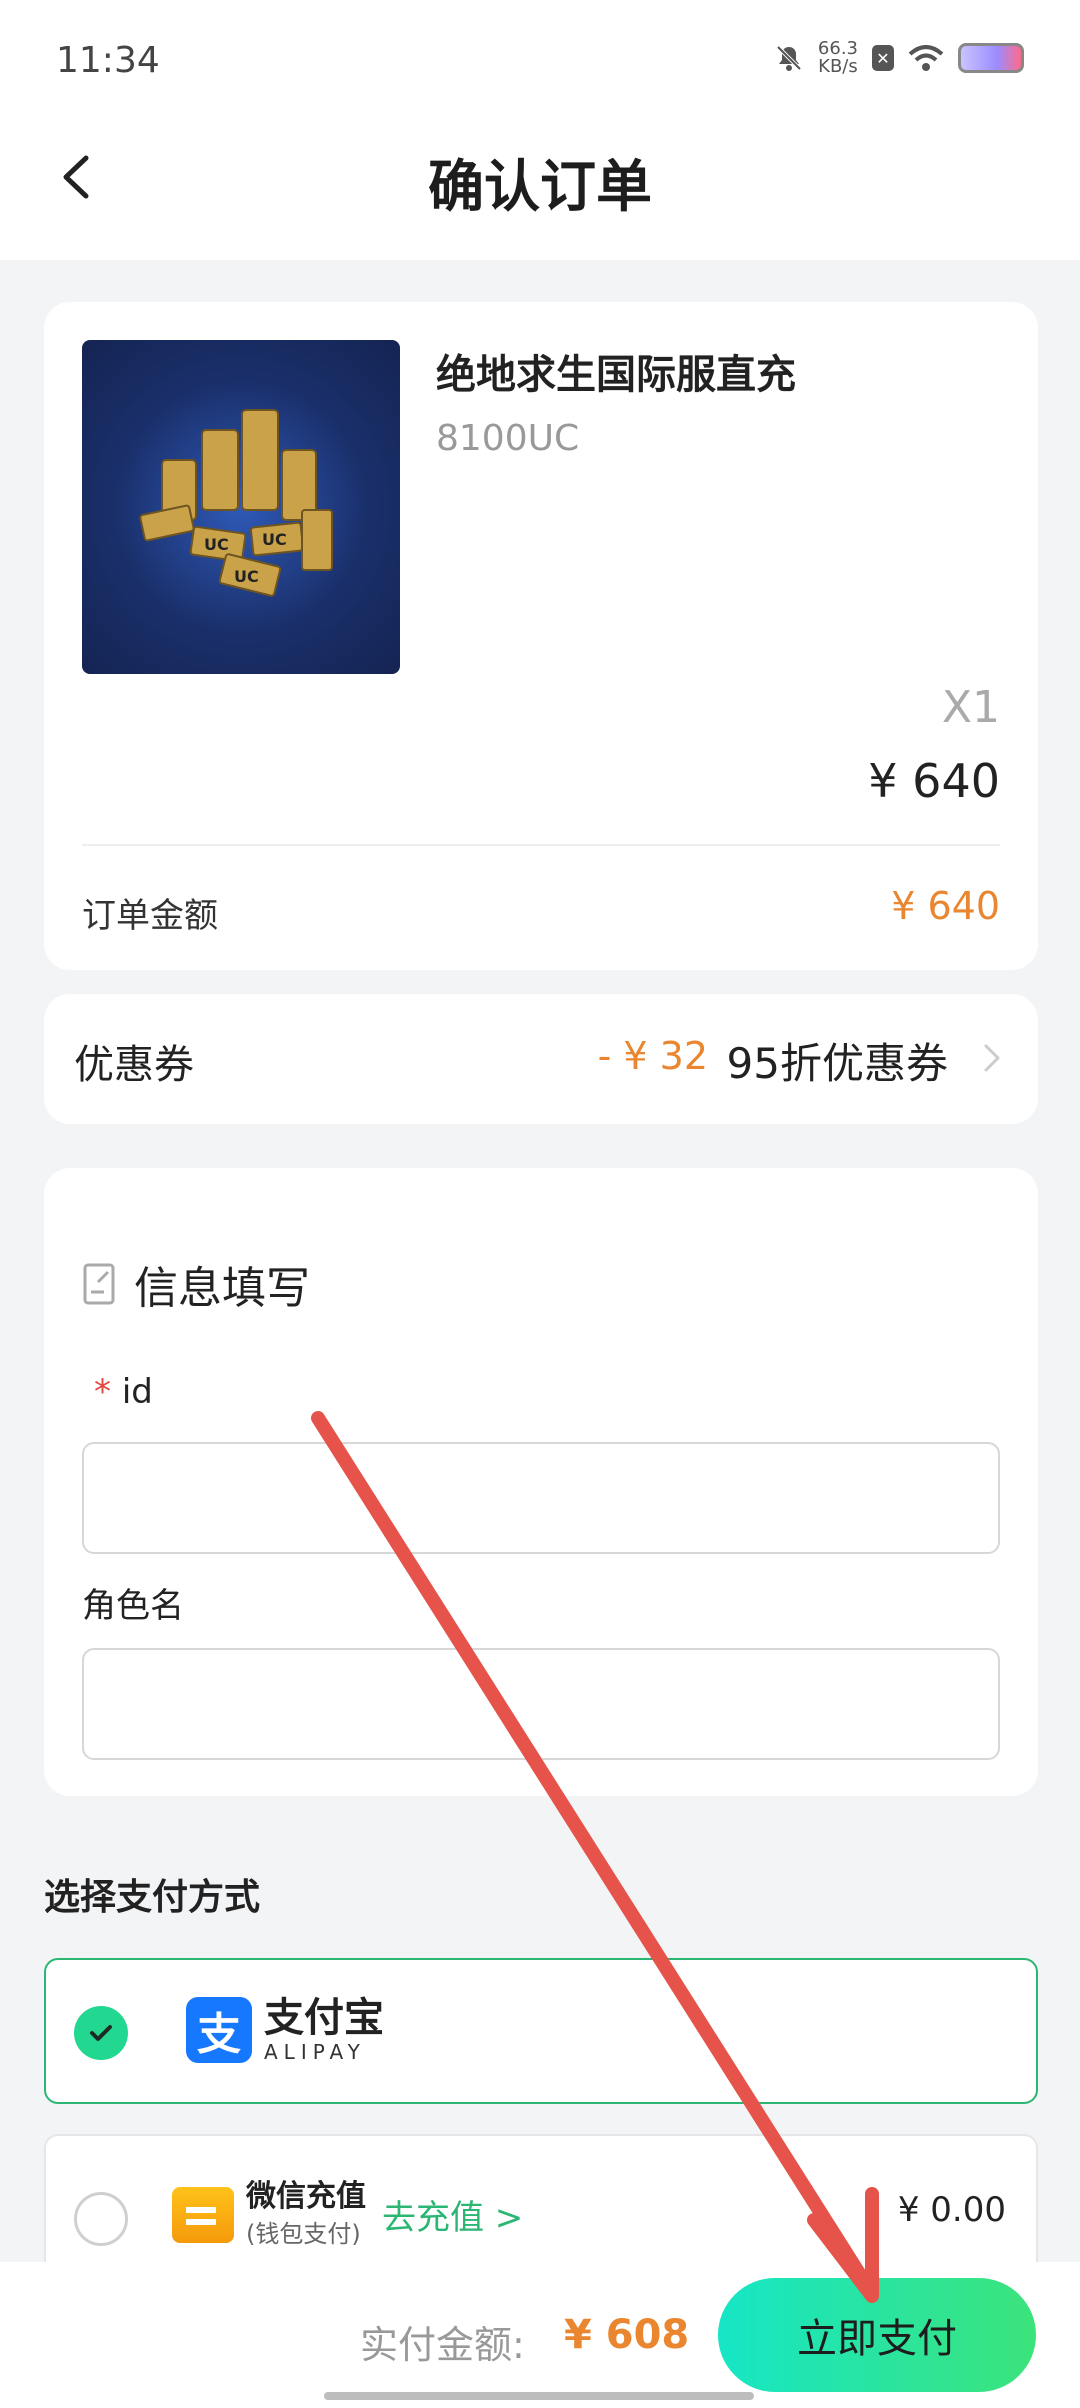  I want to click on product-price: ¥ 640, so click(934, 781).